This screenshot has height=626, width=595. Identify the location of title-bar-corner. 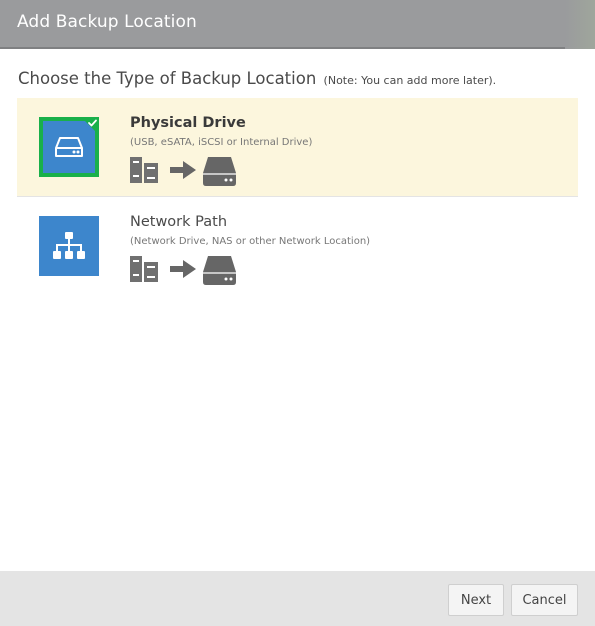
(580, 24).